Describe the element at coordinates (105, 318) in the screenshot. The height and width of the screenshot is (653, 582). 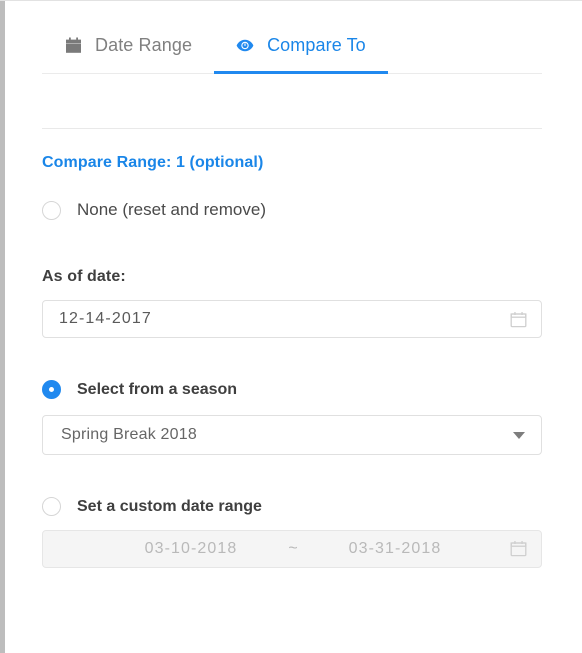
I see `as-of-date-value: 12-14-2017` at that location.